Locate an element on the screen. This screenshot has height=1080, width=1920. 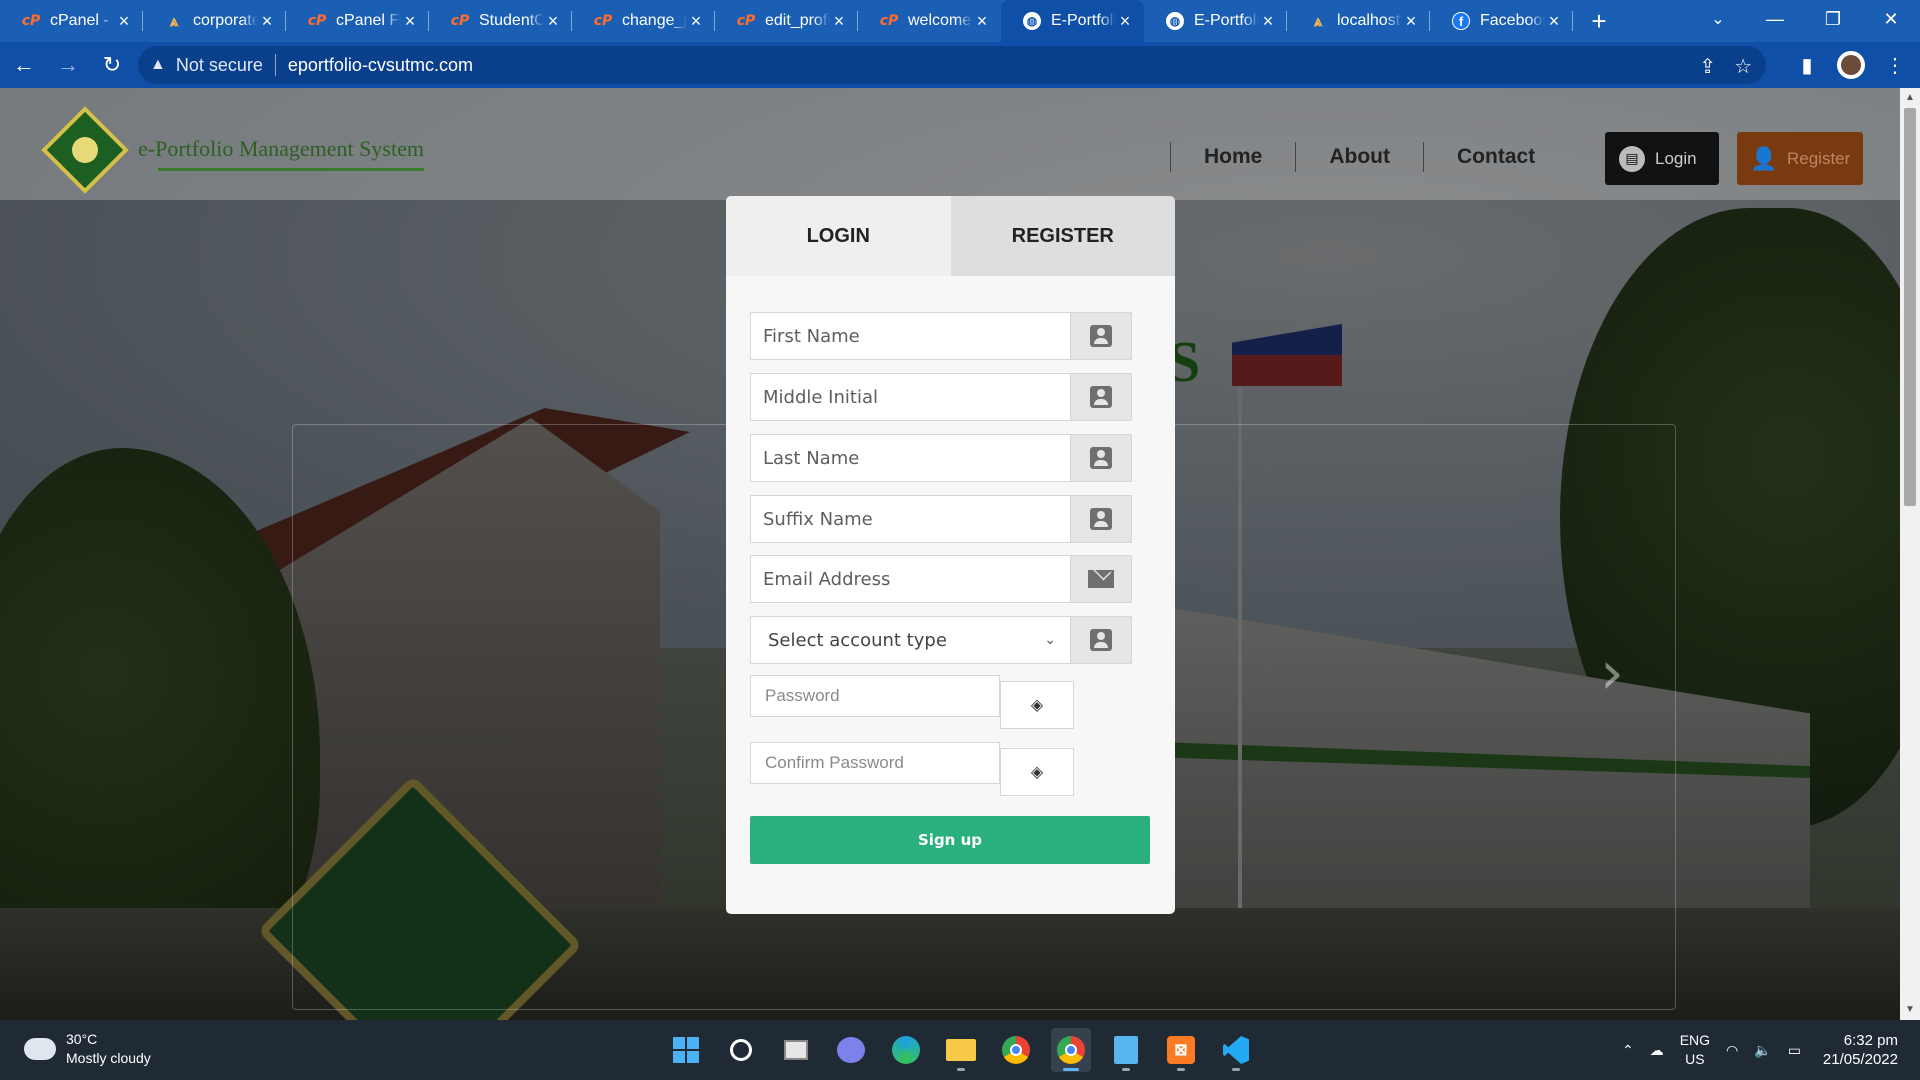
user-icon is located at coordinates (1101, 397).